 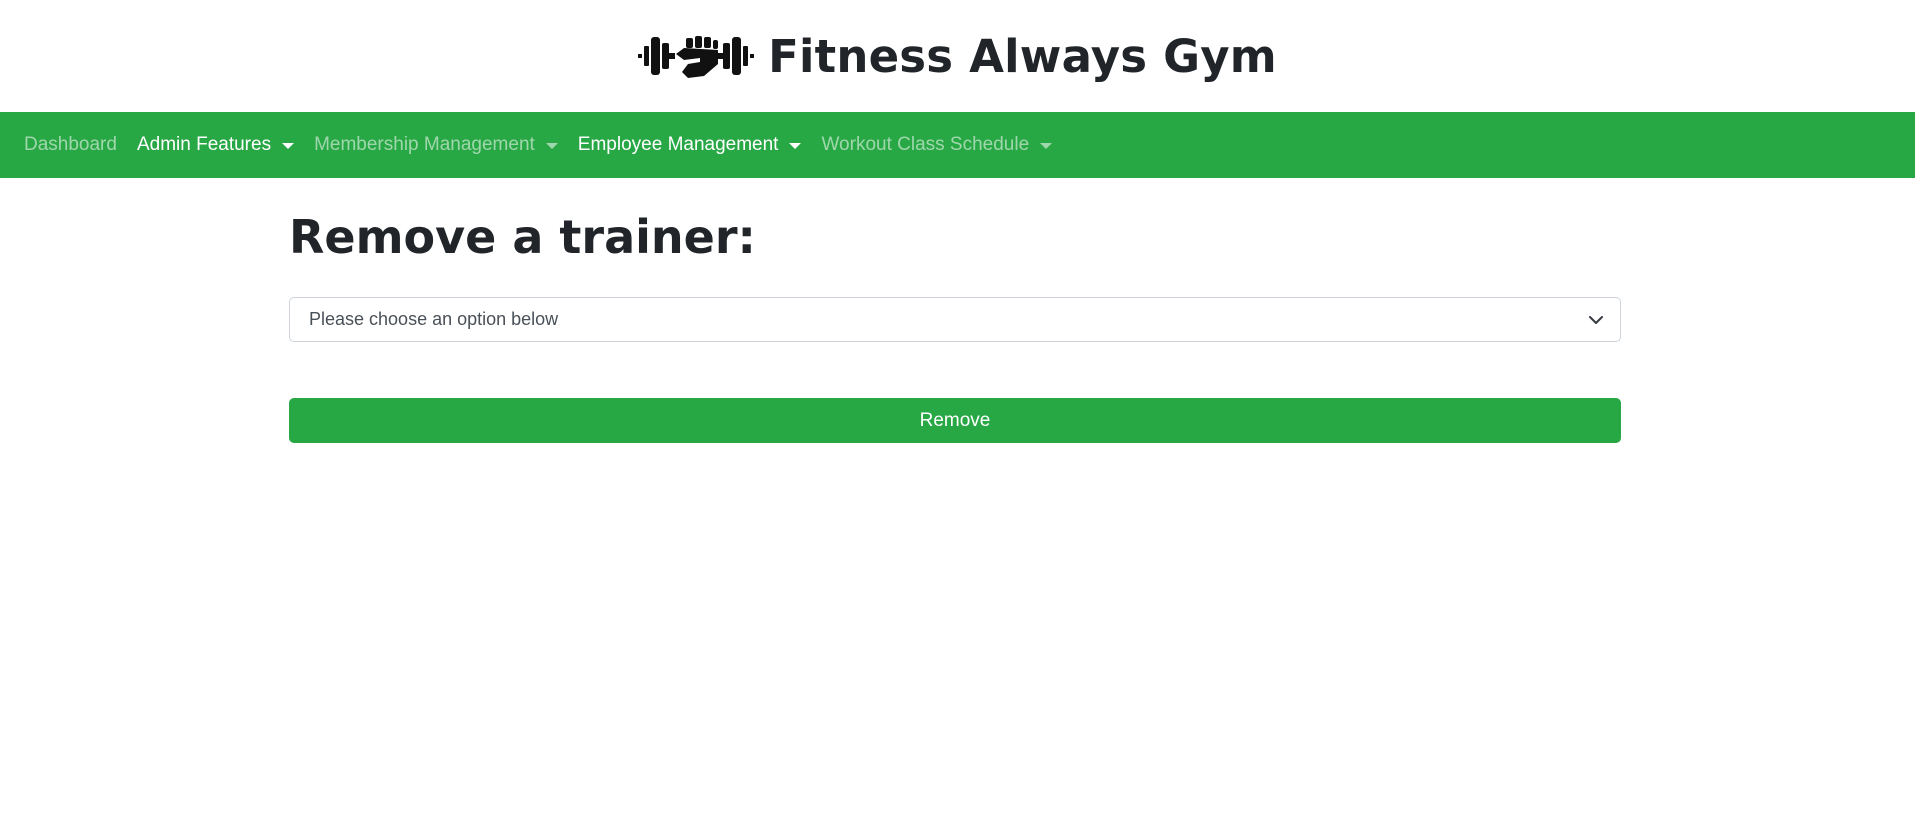 I want to click on nav-item-dashboard: Dashboard, so click(x=70, y=145).